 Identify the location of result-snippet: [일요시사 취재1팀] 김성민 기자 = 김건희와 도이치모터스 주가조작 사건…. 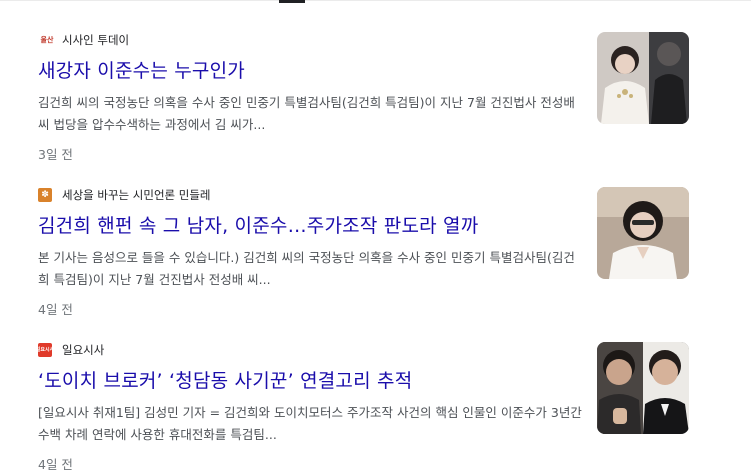
(310, 423).